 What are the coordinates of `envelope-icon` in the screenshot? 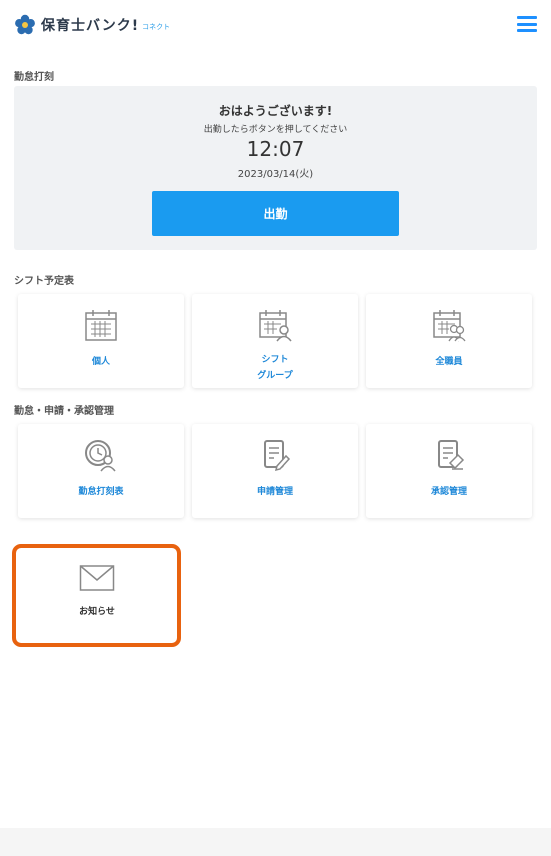 It's located at (97, 578).